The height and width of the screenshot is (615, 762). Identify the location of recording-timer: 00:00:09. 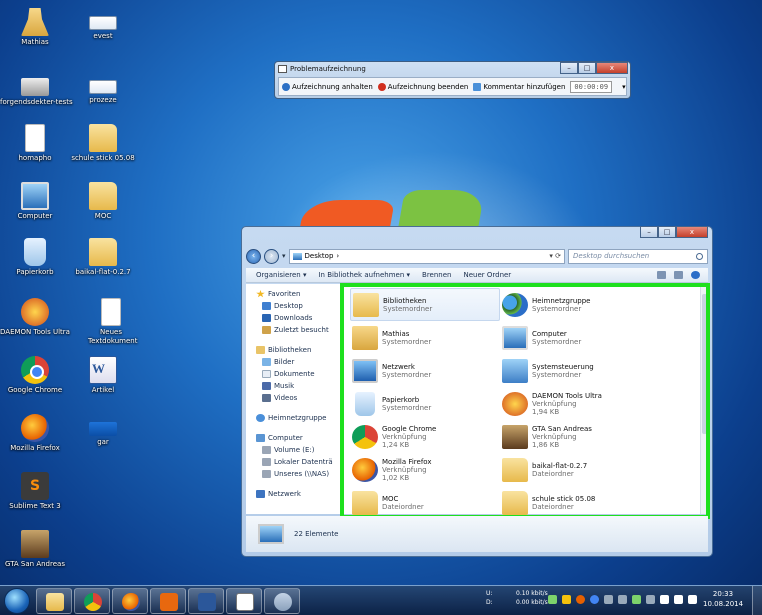
(591, 86).